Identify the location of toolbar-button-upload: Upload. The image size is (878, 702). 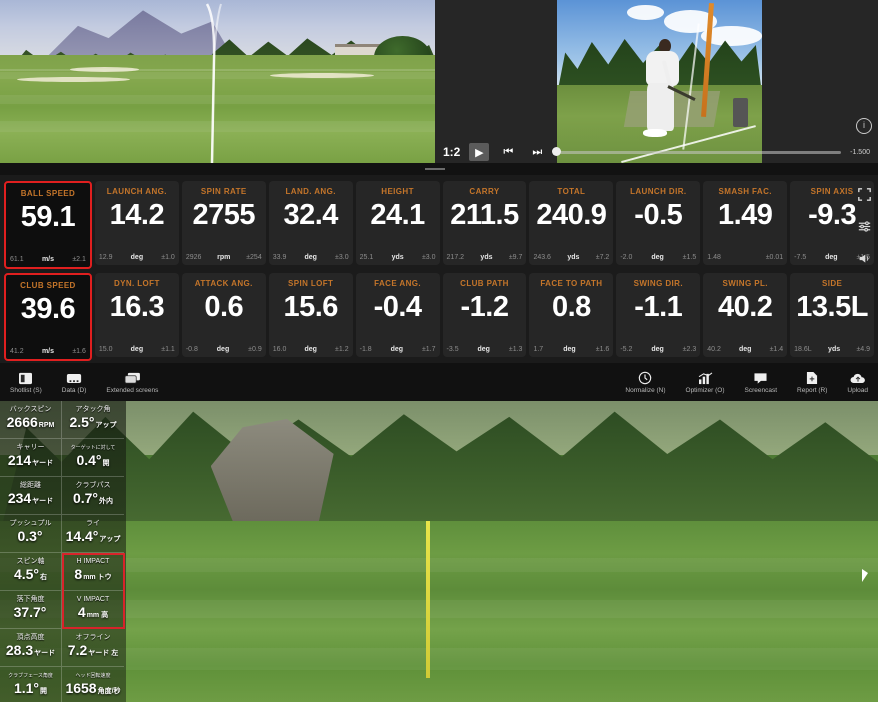
(857, 382).